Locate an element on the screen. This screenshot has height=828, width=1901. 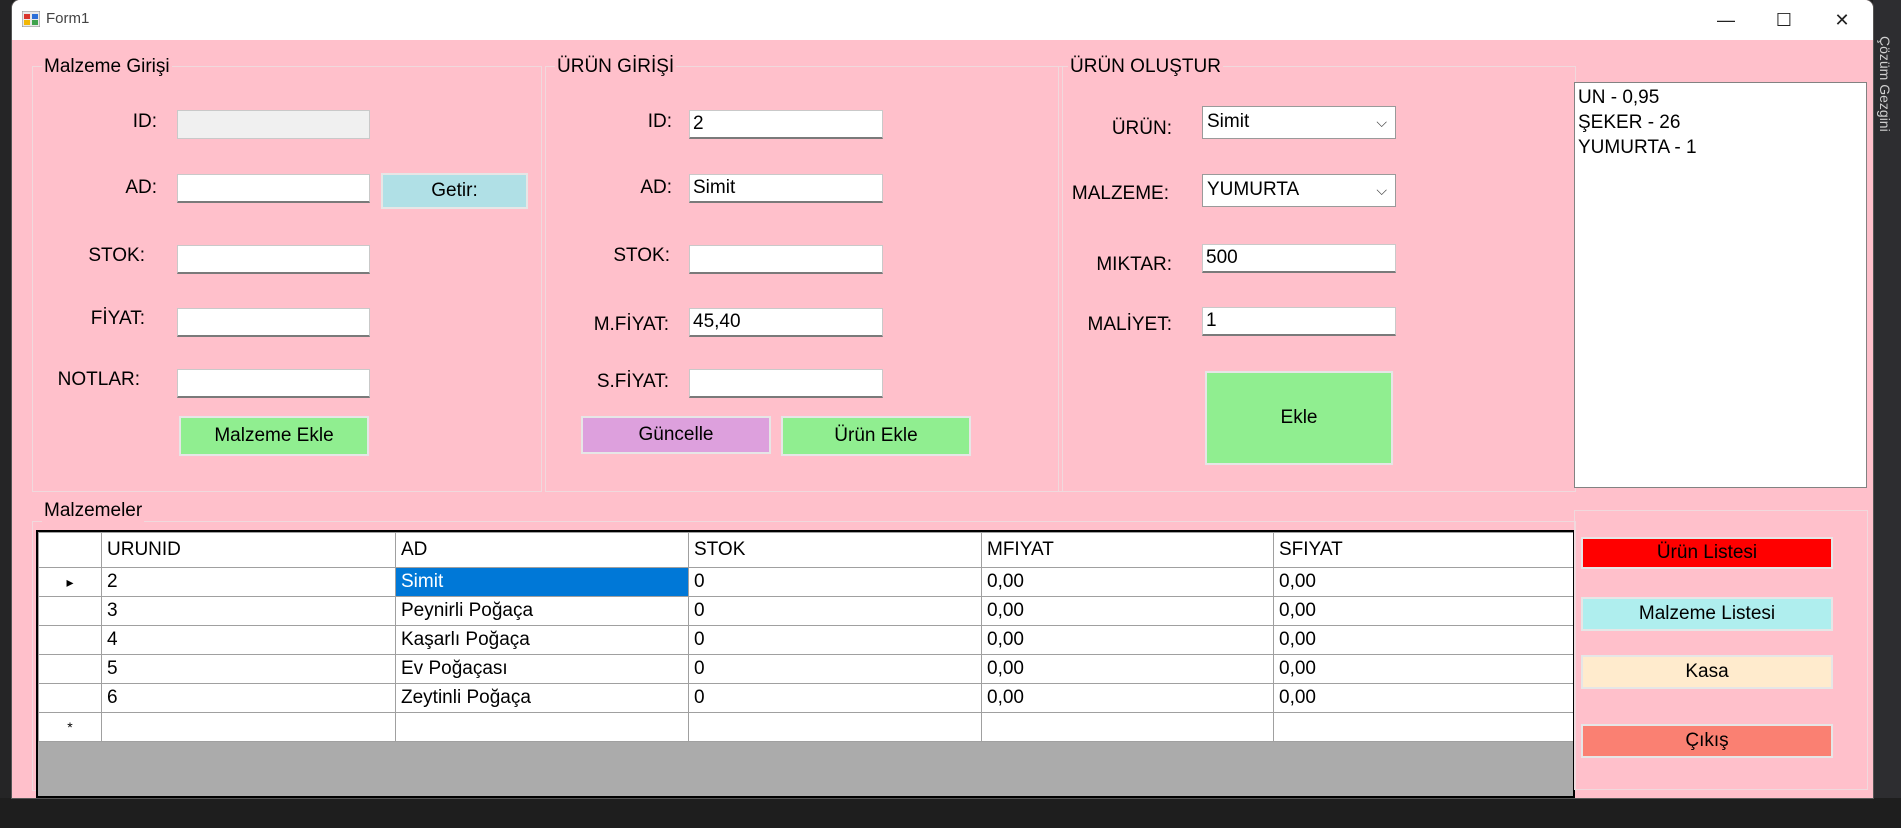
header-row: URUNID AD STOK MFIYAT SFIYAT is located at coordinates (805, 550).